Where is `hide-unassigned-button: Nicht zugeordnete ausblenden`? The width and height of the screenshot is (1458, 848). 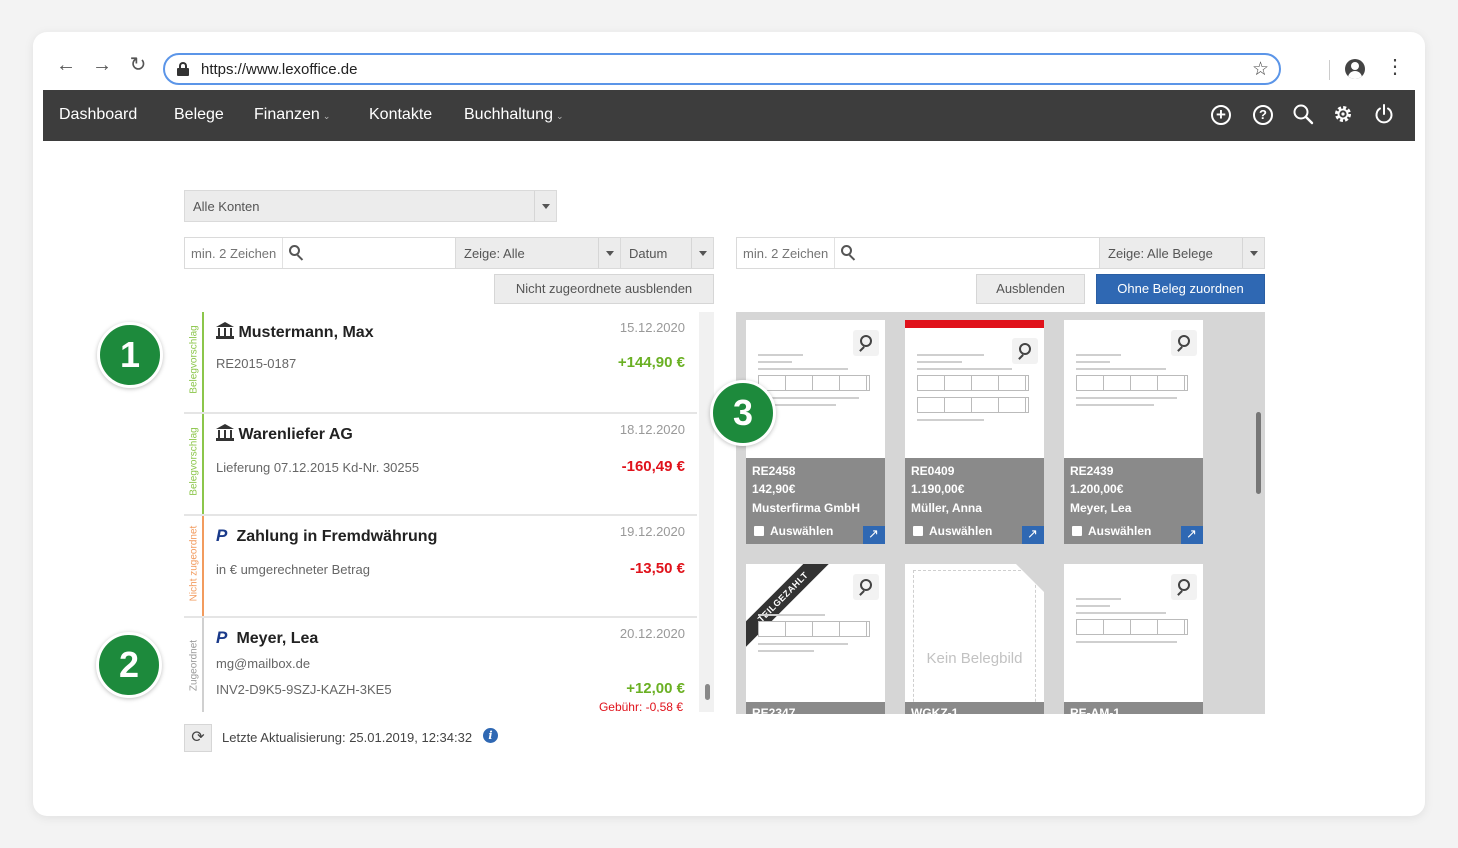
hide-unassigned-button: Nicht zugeordnete ausblenden is located at coordinates (604, 289).